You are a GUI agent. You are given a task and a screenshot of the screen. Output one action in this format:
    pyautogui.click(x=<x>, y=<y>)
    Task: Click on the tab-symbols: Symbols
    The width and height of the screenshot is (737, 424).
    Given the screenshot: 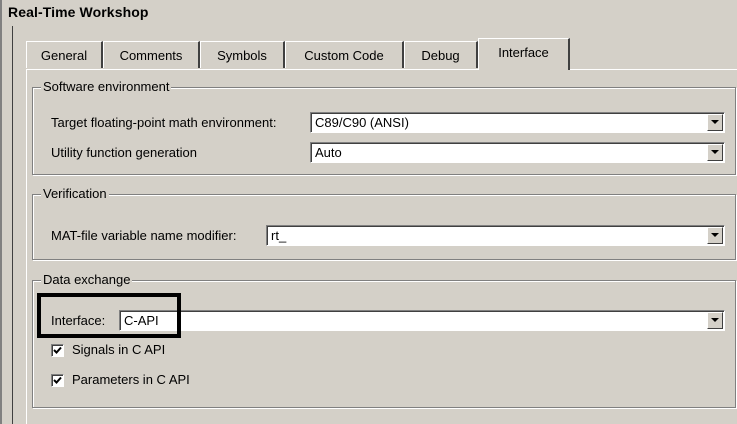 What is the action you would take?
    pyautogui.click(x=242, y=54)
    